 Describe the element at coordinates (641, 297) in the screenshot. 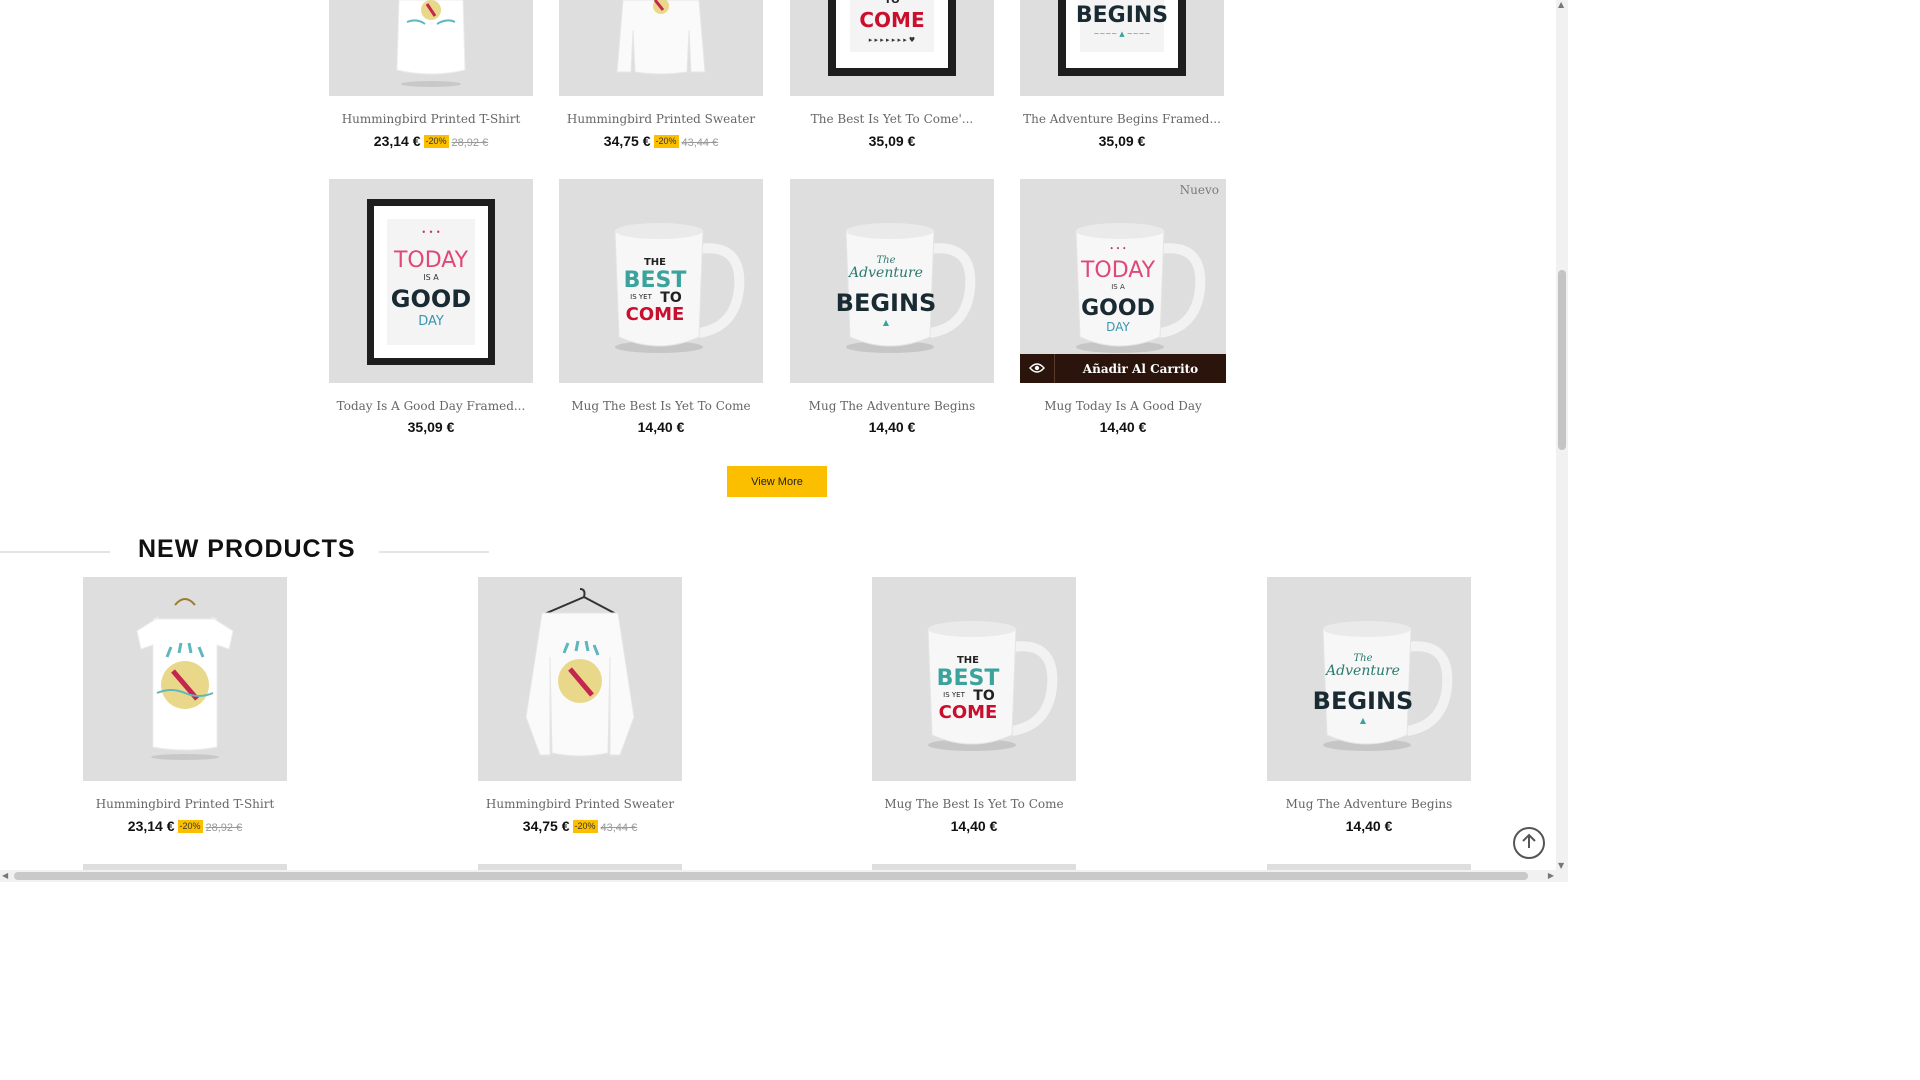

I see `mug-text: IS YET` at that location.